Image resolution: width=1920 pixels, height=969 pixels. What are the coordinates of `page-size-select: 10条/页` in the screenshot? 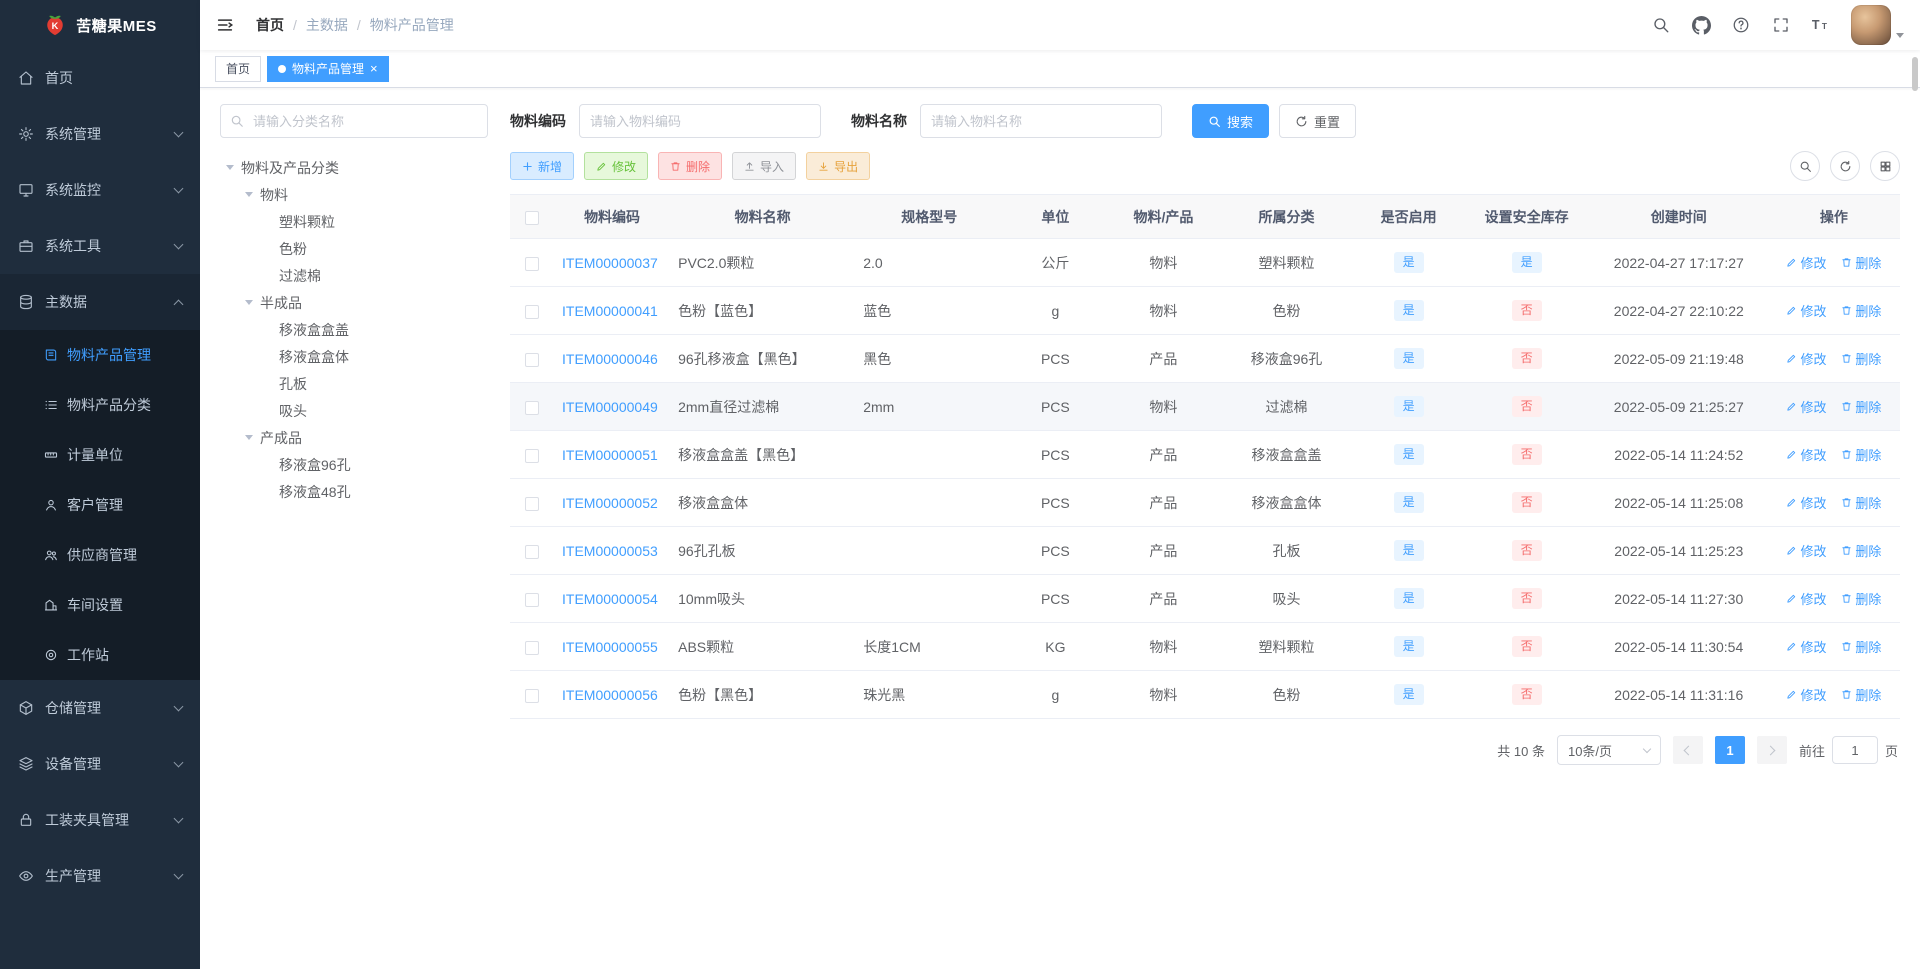 It's located at (1608, 750).